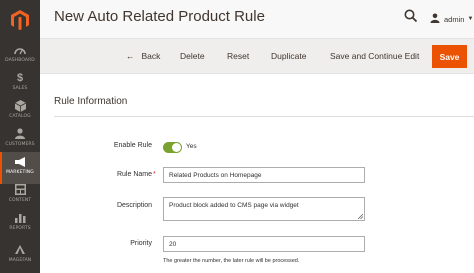 This screenshot has height=273, width=474. What do you see at coordinates (470, 19) in the screenshot?
I see `chevron-down-icon: ▼` at bounding box center [470, 19].